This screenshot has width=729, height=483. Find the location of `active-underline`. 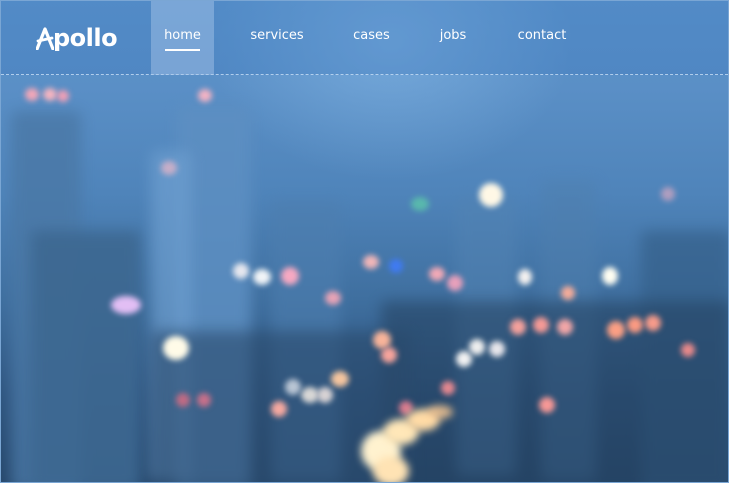

active-underline is located at coordinates (182, 50).